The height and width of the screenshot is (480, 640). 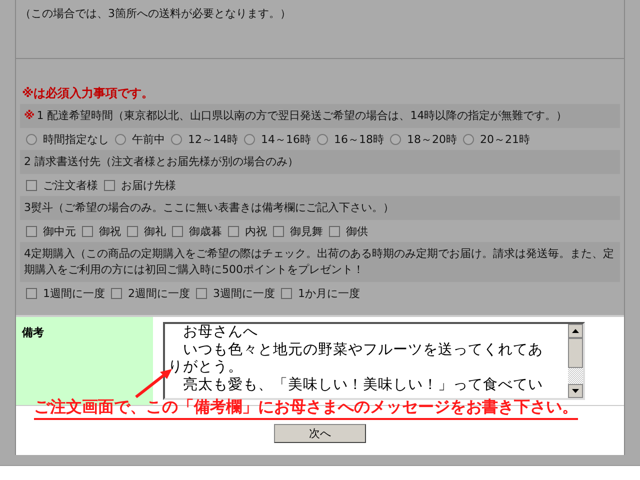 I want to click on option-label: 御祝, so click(x=110, y=231).